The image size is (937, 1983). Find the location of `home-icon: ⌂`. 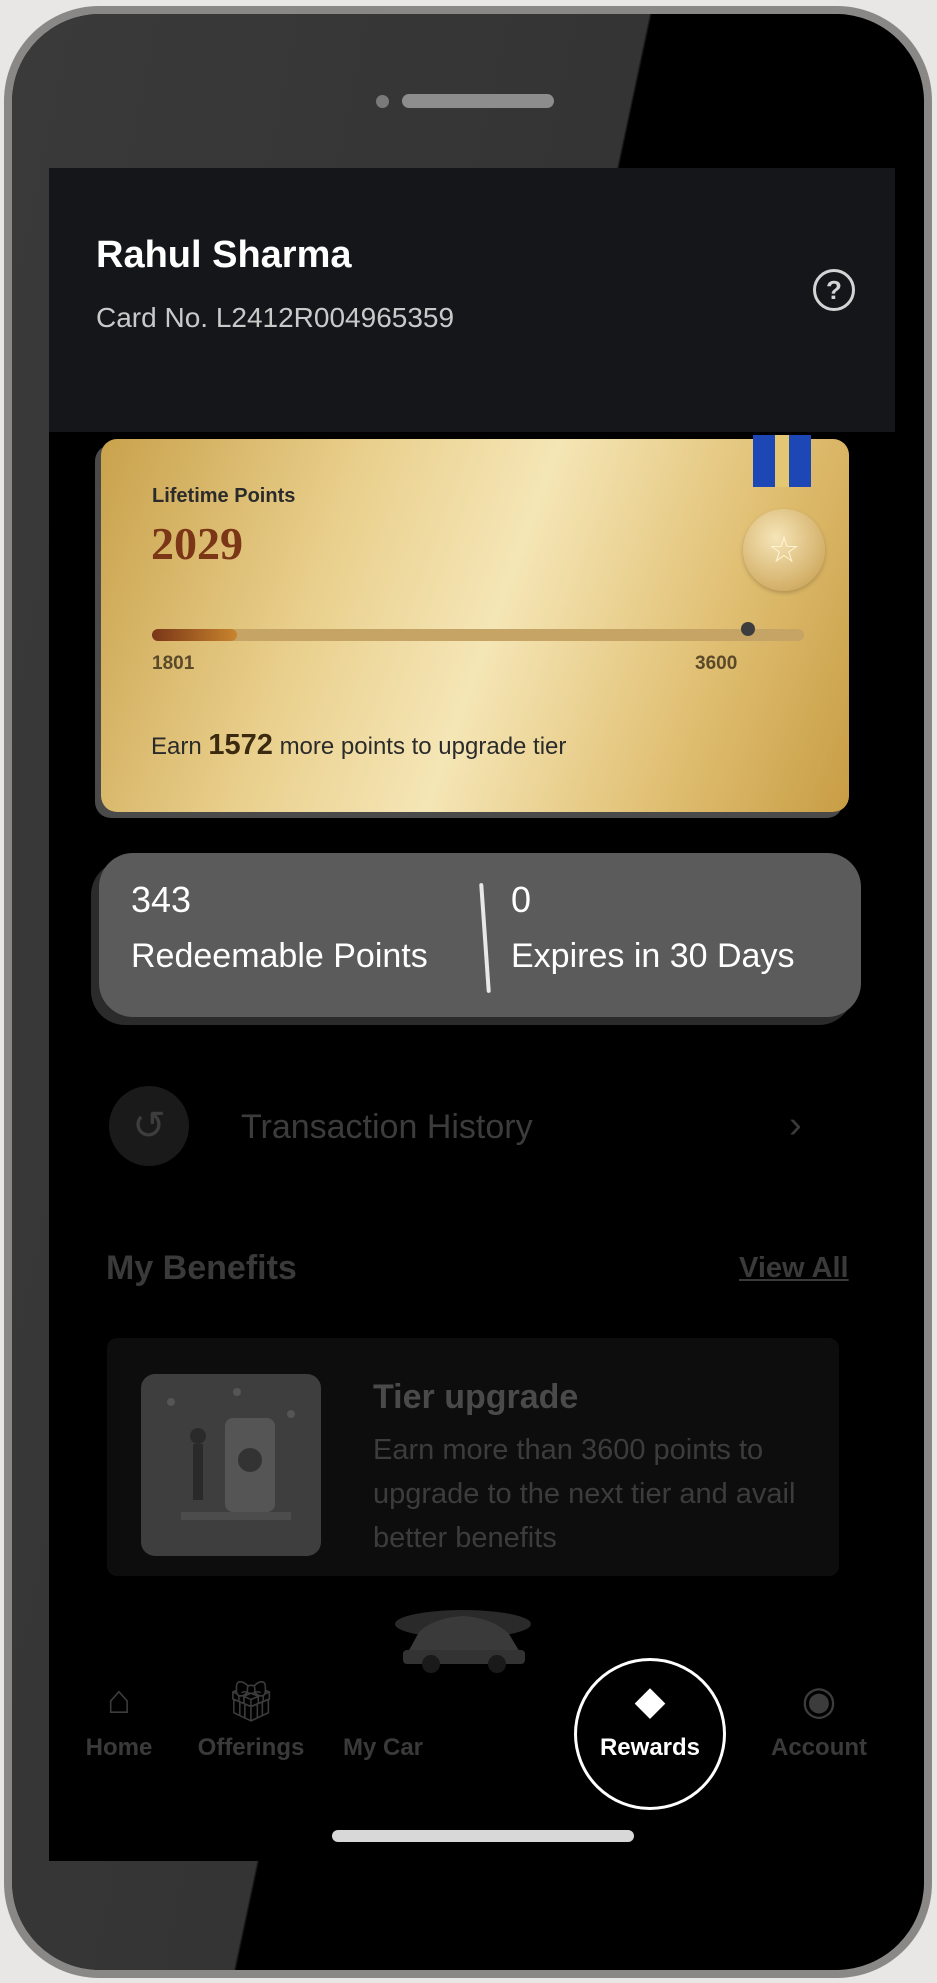

home-icon: ⌂ is located at coordinates (119, 1700).